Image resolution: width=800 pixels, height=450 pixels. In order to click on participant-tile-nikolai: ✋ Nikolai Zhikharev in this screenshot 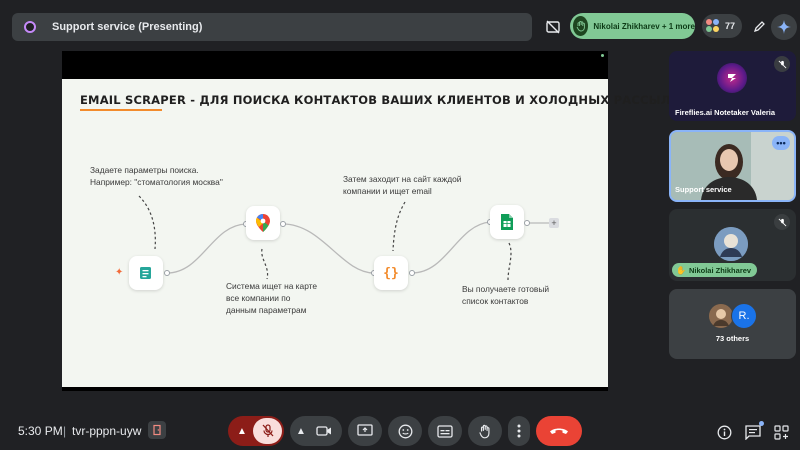, I will do `click(732, 245)`.